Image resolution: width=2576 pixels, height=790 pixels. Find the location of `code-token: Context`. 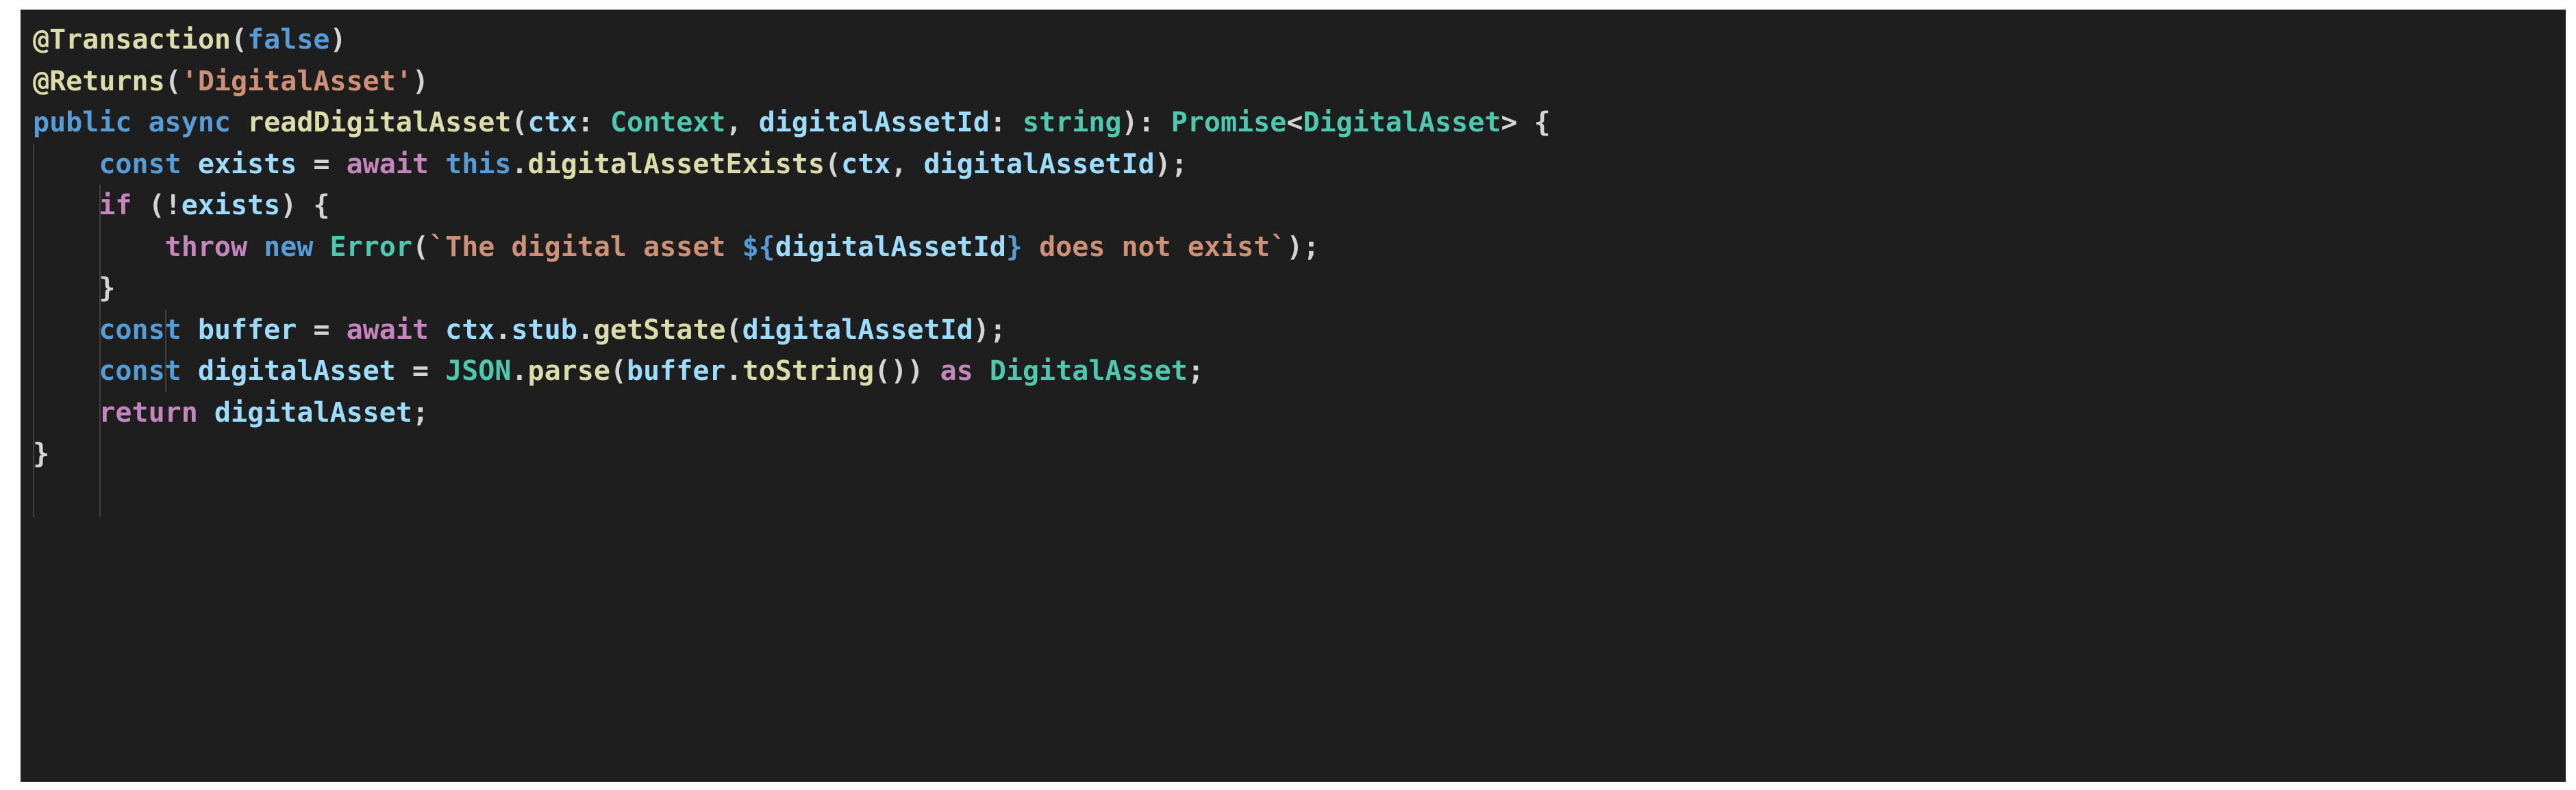

code-token: Context is located at coordinates (668, 122).